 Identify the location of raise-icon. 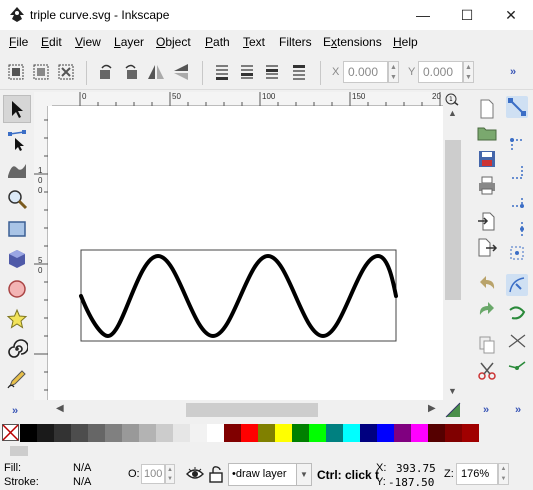
(272, 72).